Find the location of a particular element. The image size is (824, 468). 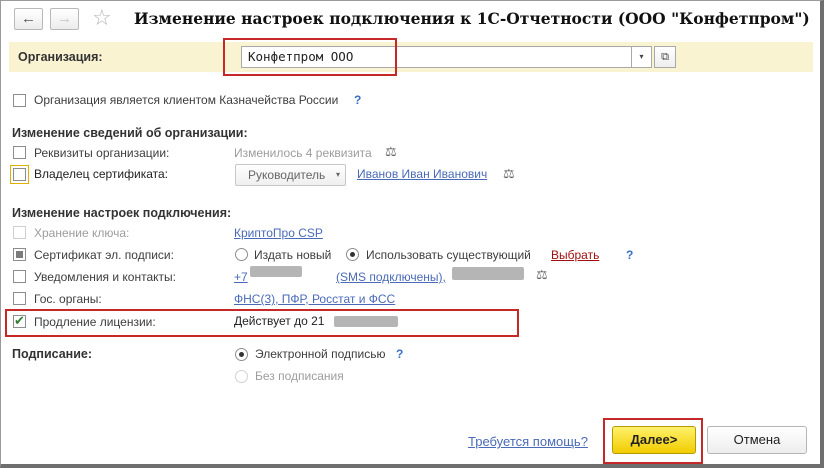

requisites-value: Изменилось 4 реквизита is located at coordinates (303, 153).